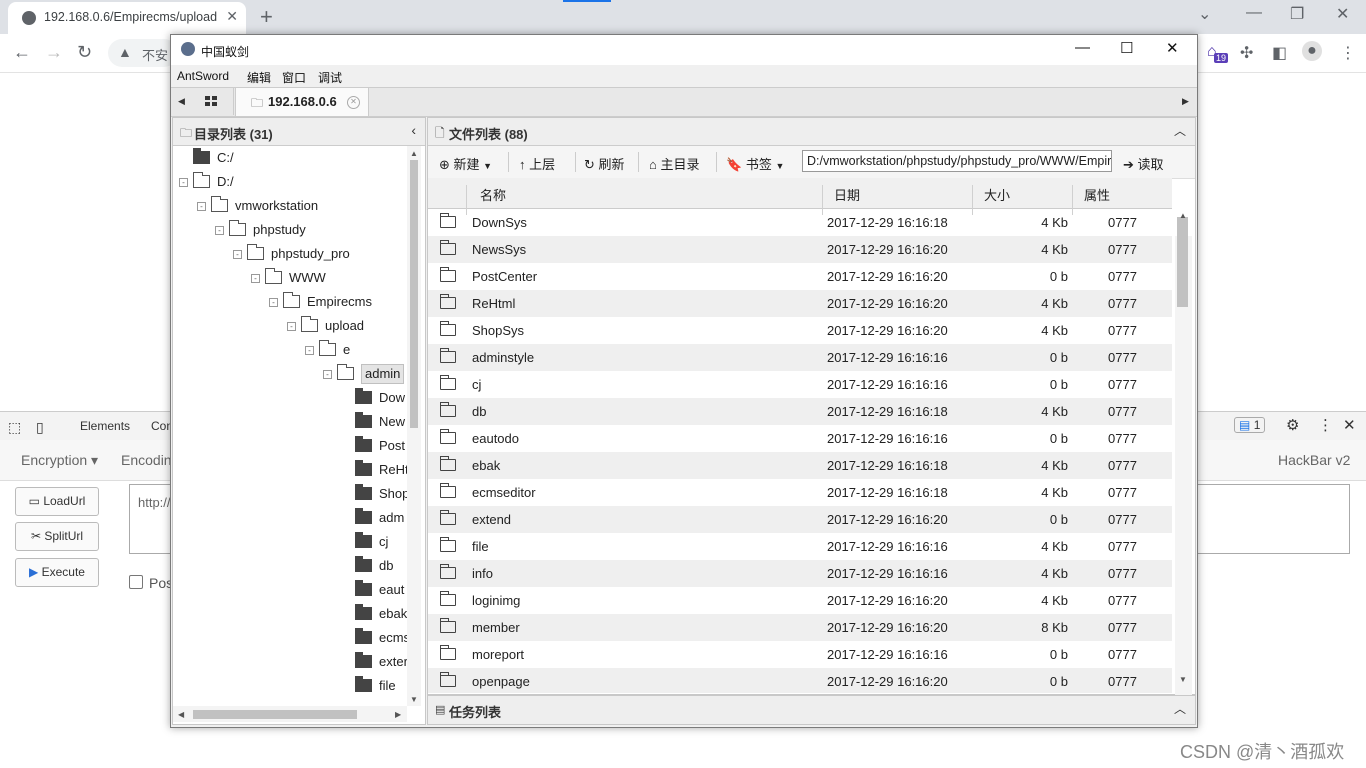 This screenshot has width=1366, height=768. What do you see at coordinates (800, 654) in the screenshot?
I see `file-row: moreport 2017-12-29 16:16:16 0 b 0777` at bounding box center [800, 654].